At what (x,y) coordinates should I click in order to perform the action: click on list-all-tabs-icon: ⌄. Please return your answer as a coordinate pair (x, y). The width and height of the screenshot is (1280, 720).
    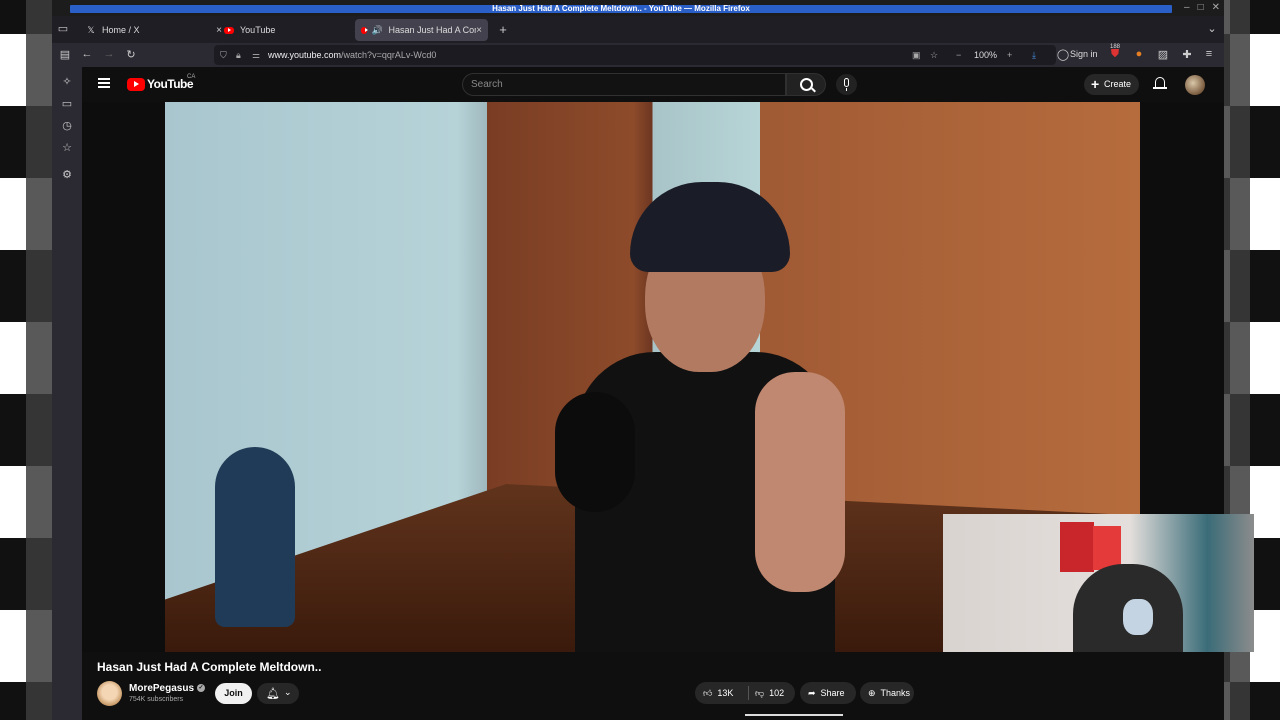
    Looking at the image, I should click on (1212, 28).